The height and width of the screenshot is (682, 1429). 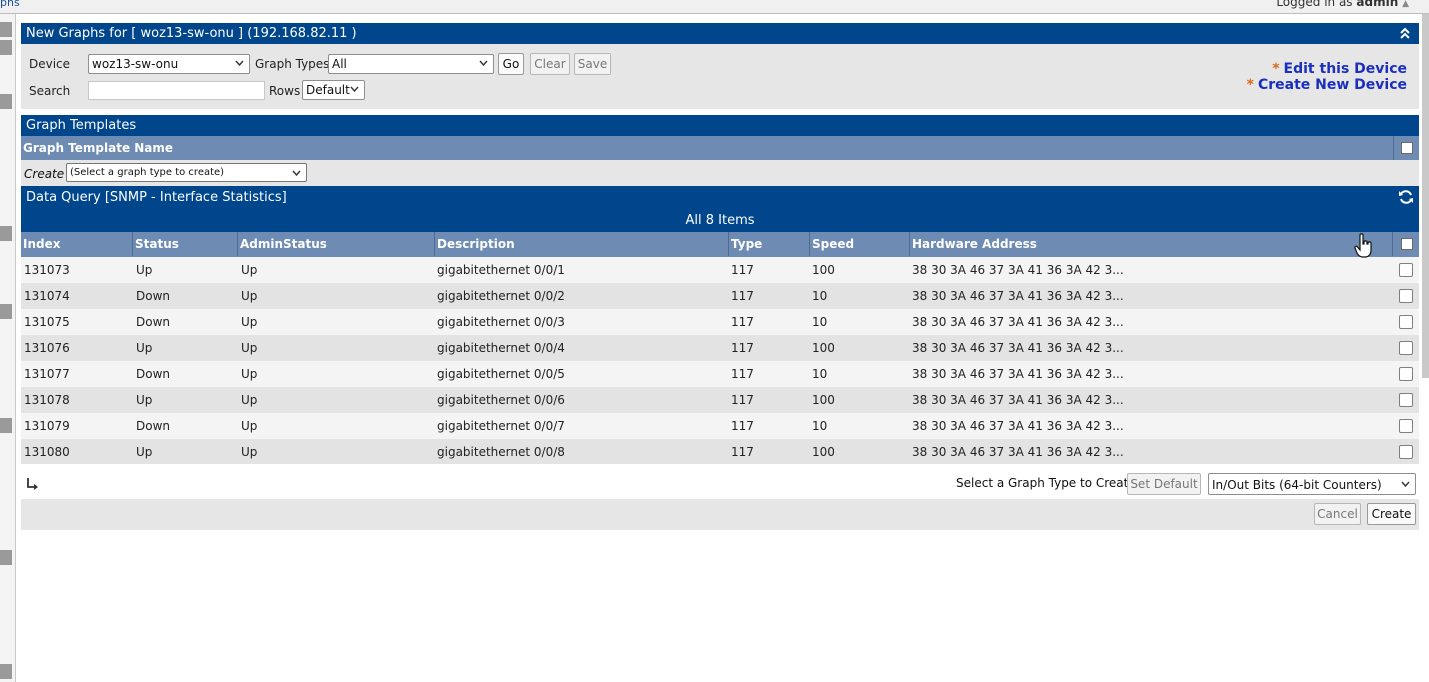 What do you see at coordinates (720, 220) in the screenshot?
I see `items-summary: All 8 Items` at bounding box center [720, 220].